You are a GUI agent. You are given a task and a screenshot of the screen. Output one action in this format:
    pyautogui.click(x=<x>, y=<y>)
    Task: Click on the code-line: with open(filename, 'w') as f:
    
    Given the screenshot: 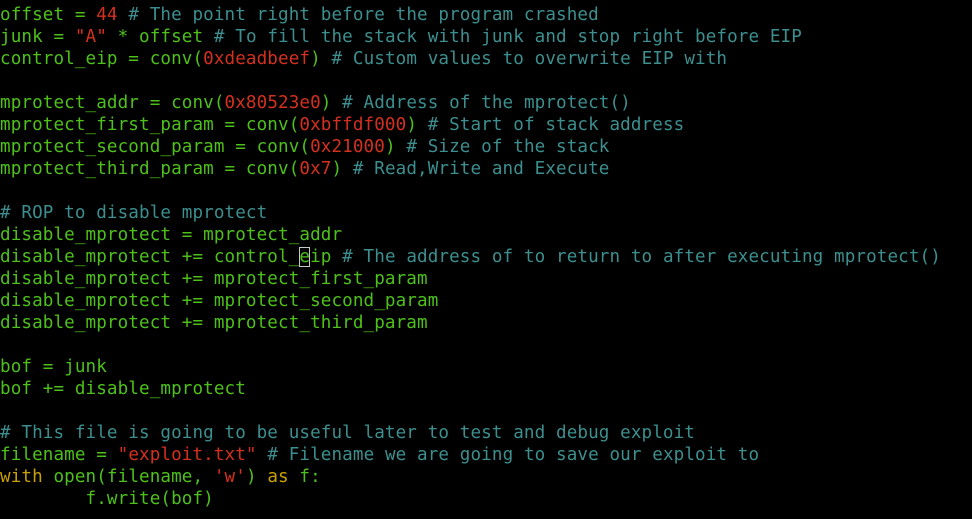 What is the action you would take?
    pyautogui.click(x=486, y=477)
    